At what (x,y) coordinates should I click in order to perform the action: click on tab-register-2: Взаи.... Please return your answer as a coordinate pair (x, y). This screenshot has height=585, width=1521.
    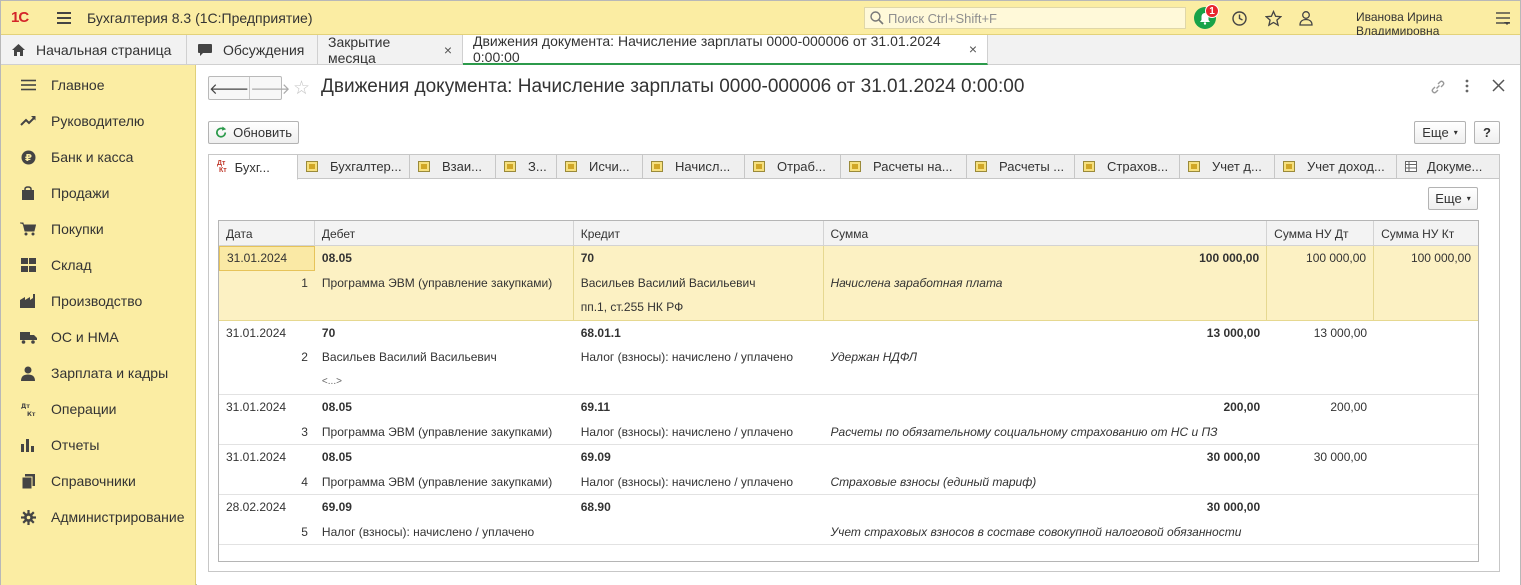
    Looking at the image, I should click on (453, 166).